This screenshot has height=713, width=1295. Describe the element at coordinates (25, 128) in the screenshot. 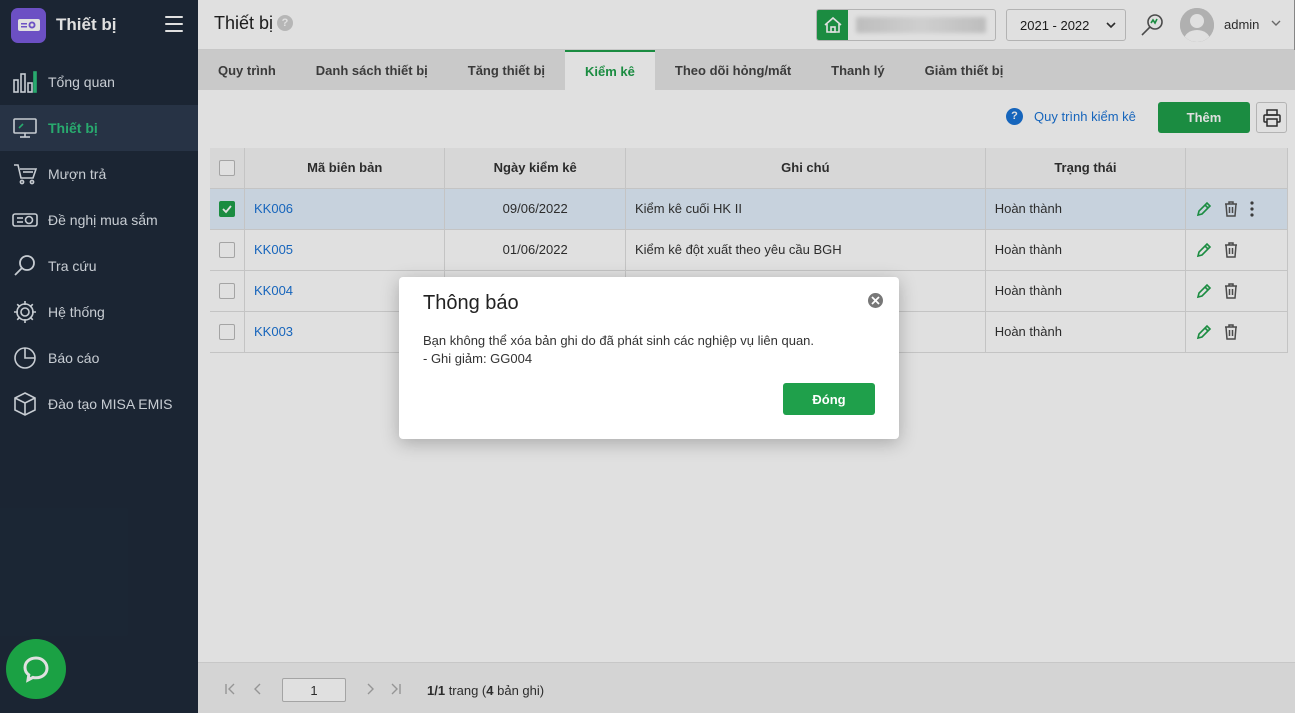

I see `monitor-icon` at that location.